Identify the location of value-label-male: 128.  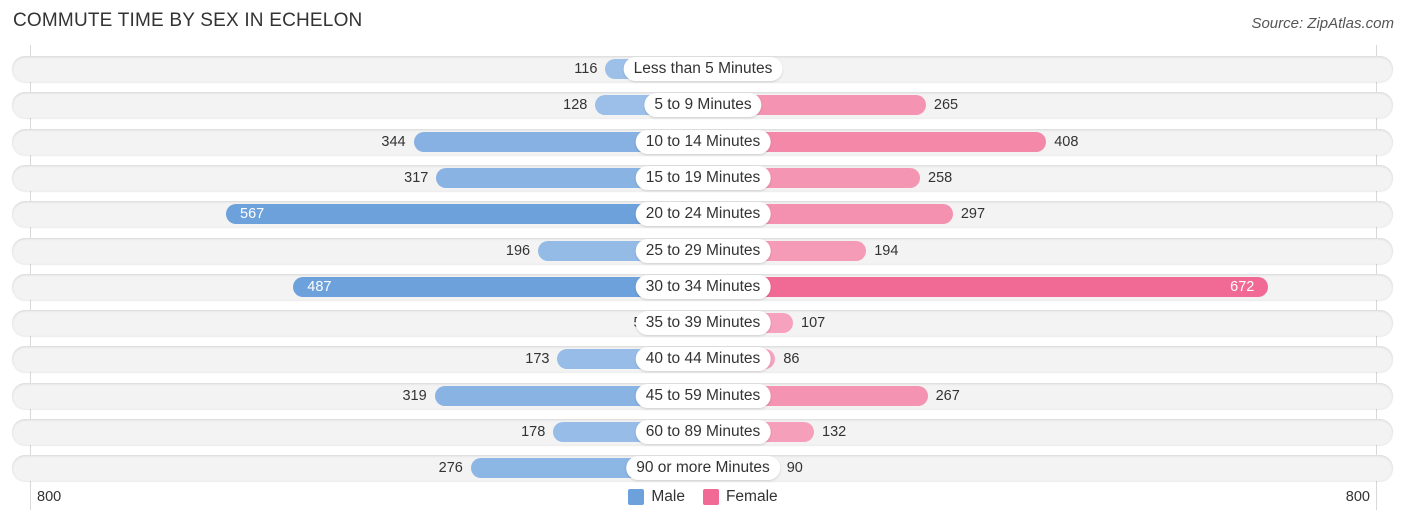
(575, 105).